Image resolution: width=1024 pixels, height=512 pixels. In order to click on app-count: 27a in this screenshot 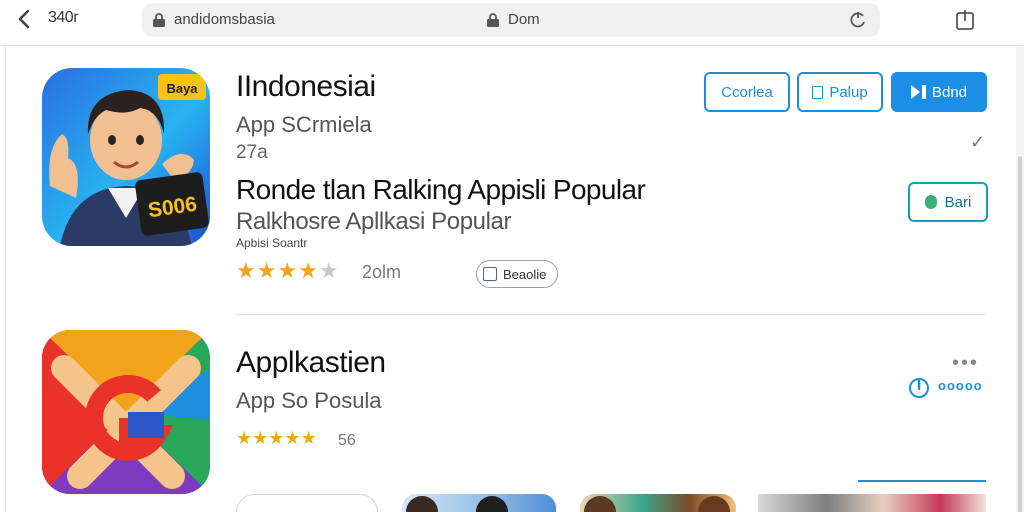, I will do `click(252, 152)`.